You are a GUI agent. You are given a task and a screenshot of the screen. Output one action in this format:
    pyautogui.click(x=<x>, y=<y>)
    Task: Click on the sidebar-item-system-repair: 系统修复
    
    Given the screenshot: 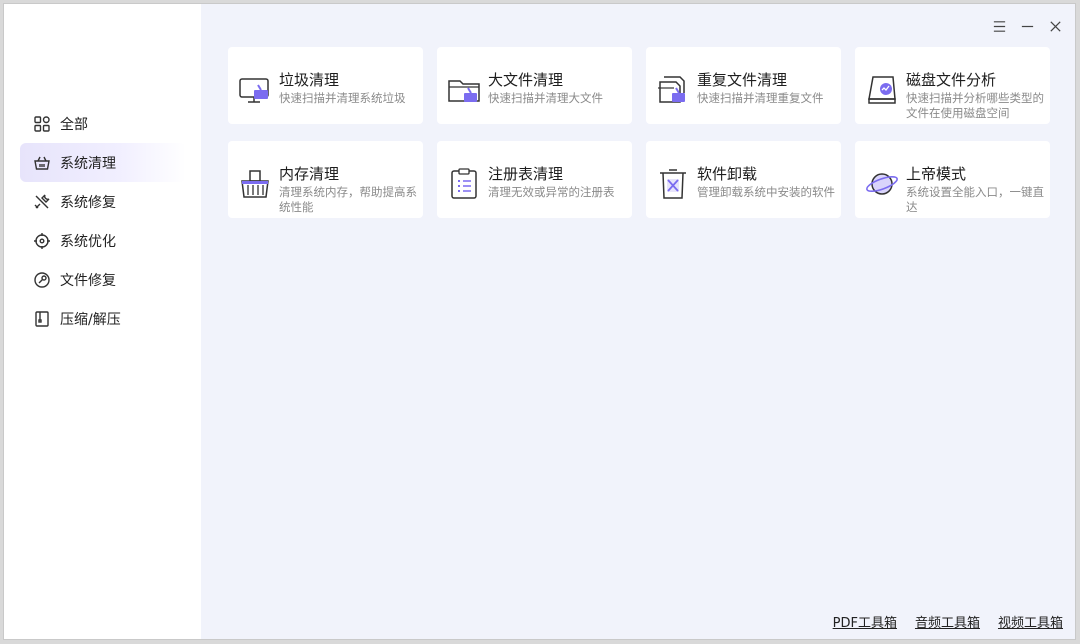 What is the action you would take?
    pyautogui.click(x=103, y=201)
    